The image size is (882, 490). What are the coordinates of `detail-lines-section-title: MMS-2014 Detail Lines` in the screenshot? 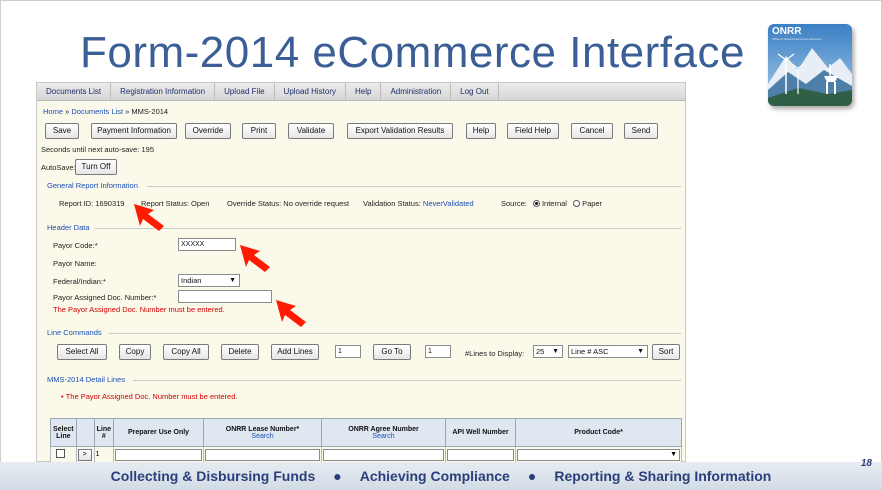 It's located at (86, 379).